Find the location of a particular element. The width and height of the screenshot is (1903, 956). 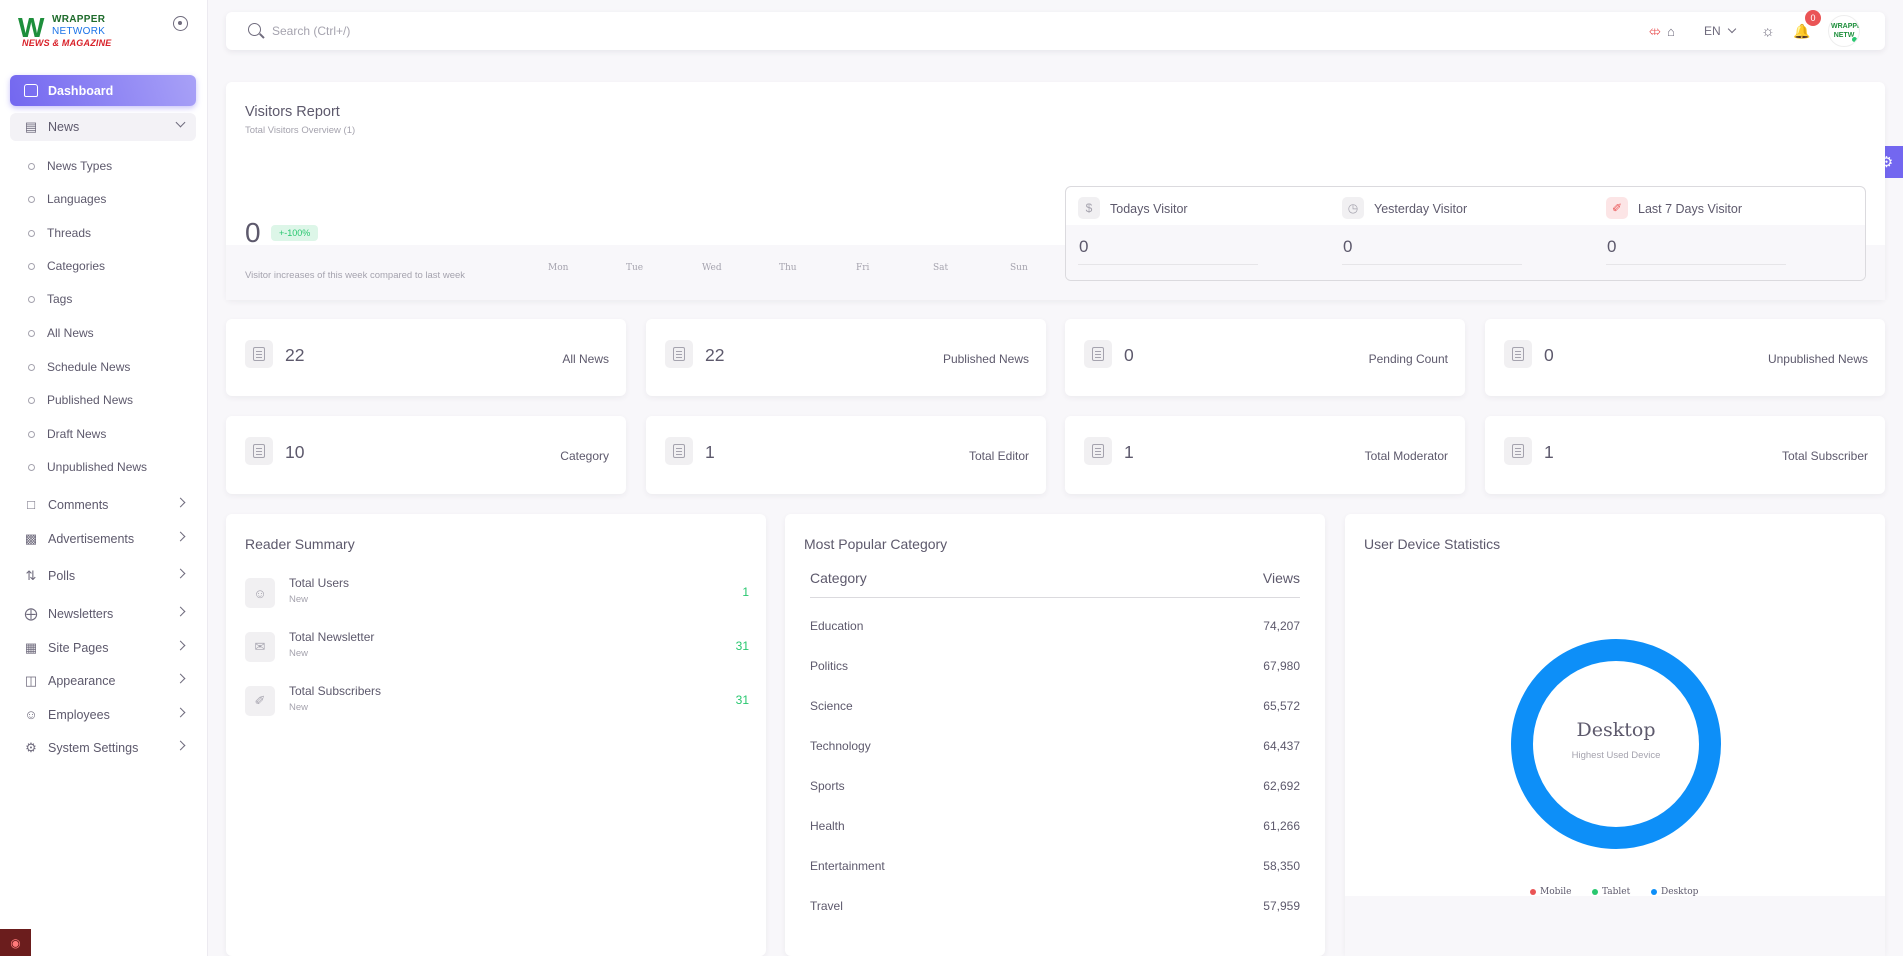

device-donut-chart: Desktop Highest Used Device is located at coordinates (1616, 744).